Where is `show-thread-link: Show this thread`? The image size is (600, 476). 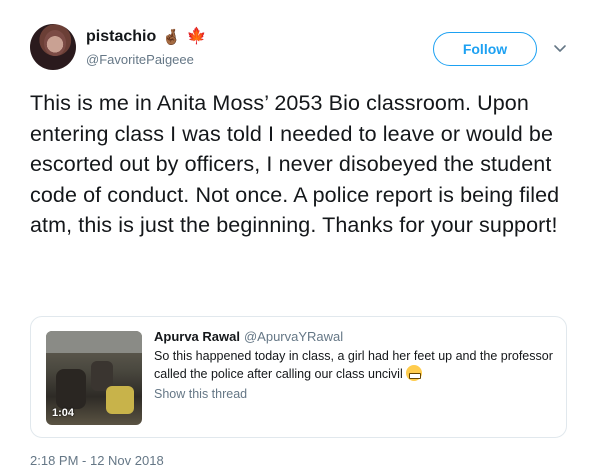 show-thread-link: Show this thread is located at coordinates (354, 394).